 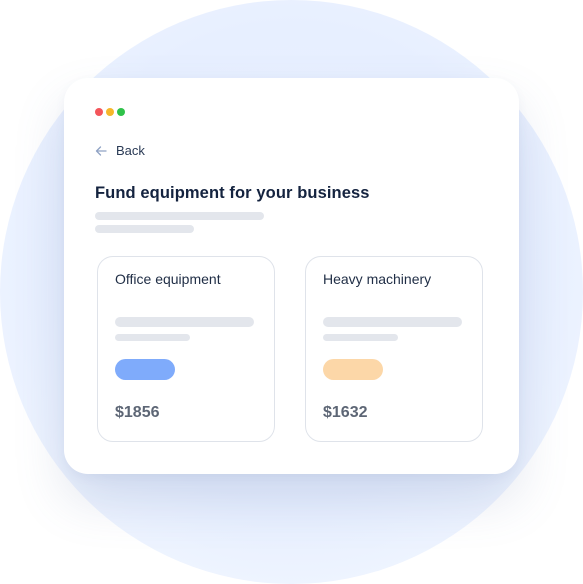 I want to click on card-price: $1632, so click(x=345, y=412).